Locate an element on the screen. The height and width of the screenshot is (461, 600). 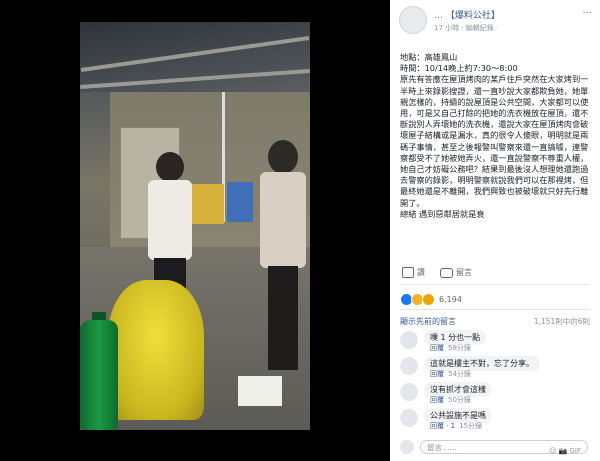
like-button: 讚 is located at coordinates (413, 272).